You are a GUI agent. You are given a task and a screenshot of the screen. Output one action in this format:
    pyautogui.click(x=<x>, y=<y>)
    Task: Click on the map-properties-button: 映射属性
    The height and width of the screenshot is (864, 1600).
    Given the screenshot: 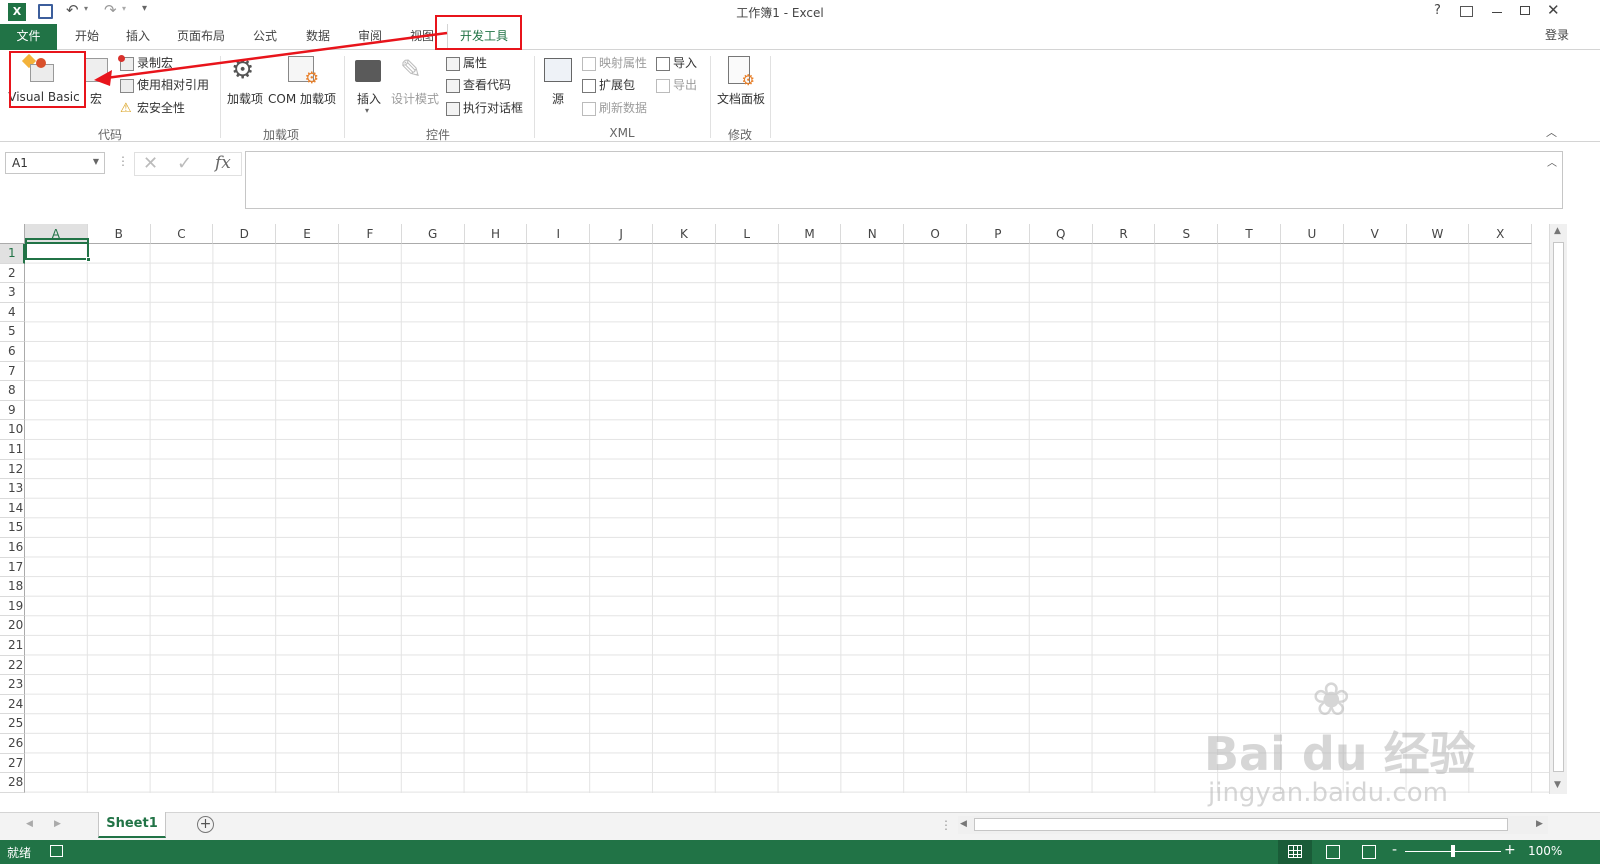 What is the action you would take?
    pyautogui.click(x=614, y=63)
    